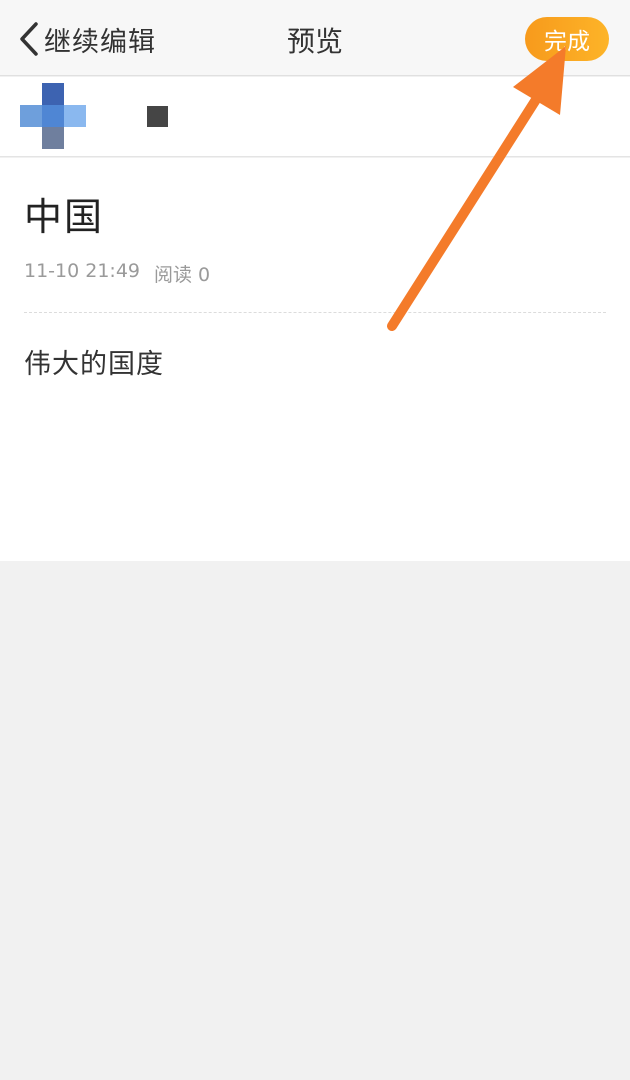 The image size is (630, 1080). Describe the element at coordinates (64, 217) in the screenshot. I see `article-title: 中国` at that location.